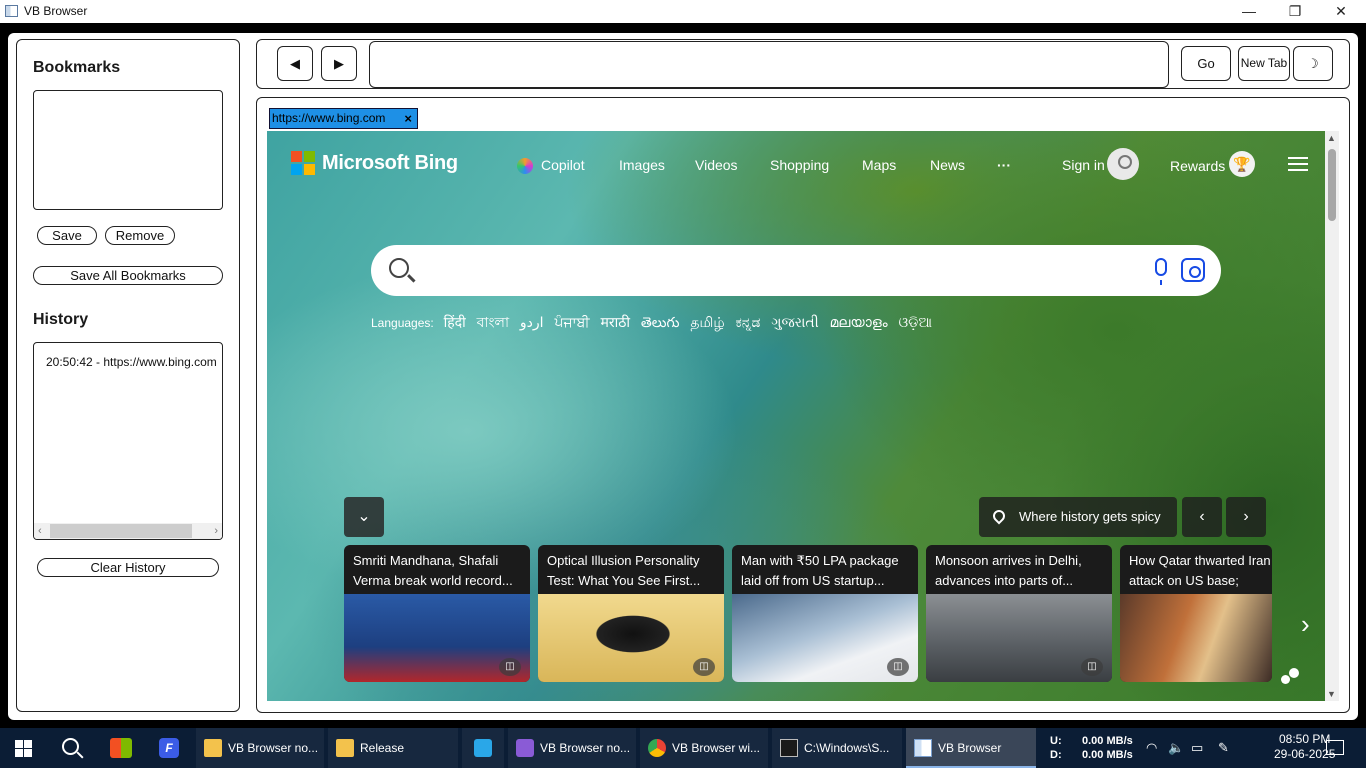 The height and width of the screenshot is (768, 1366). Describe the element at coordinates (140, 235) in the screenshot. I see `remove-bookmark-button: Remove` at that location.